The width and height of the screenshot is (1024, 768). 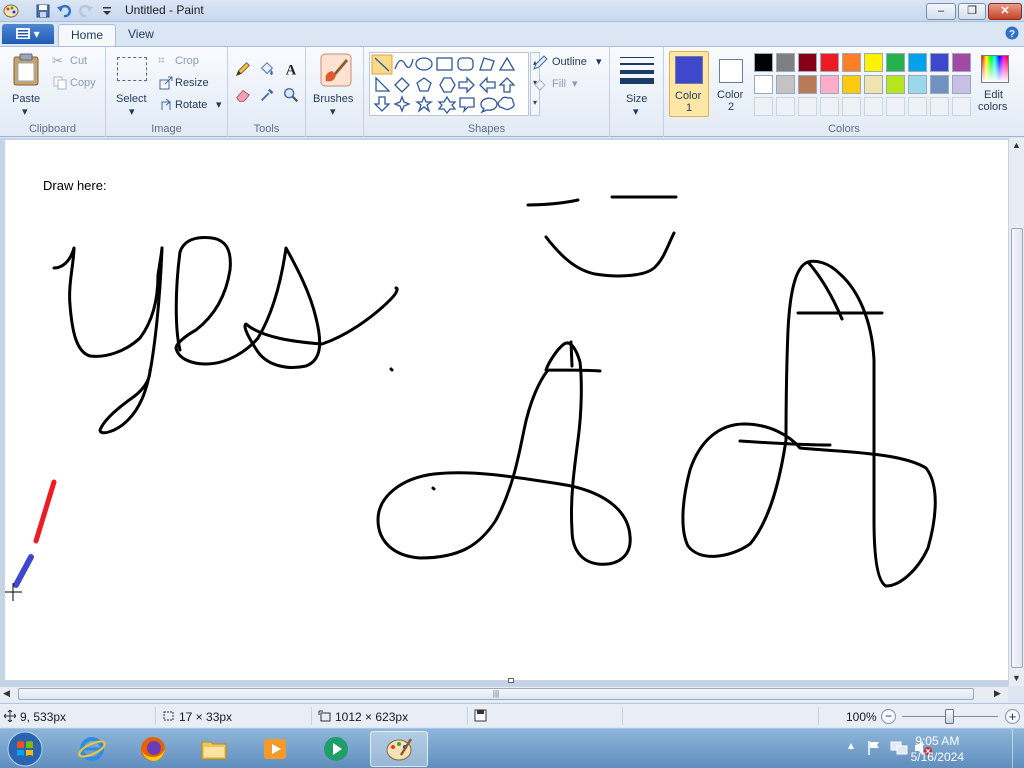 I want to click on outline-button: Outline ▾, so click(x=568, y=63).